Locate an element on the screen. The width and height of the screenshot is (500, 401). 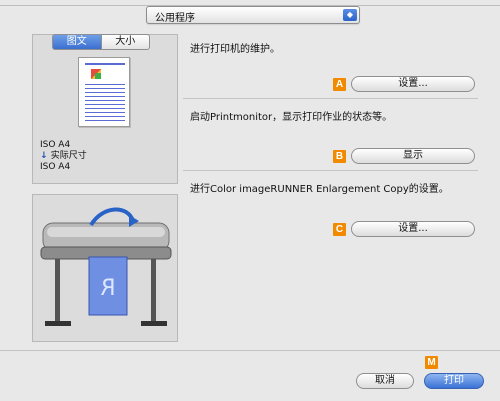
large-format-printer-icon: R is located at coordinates (106, 266).